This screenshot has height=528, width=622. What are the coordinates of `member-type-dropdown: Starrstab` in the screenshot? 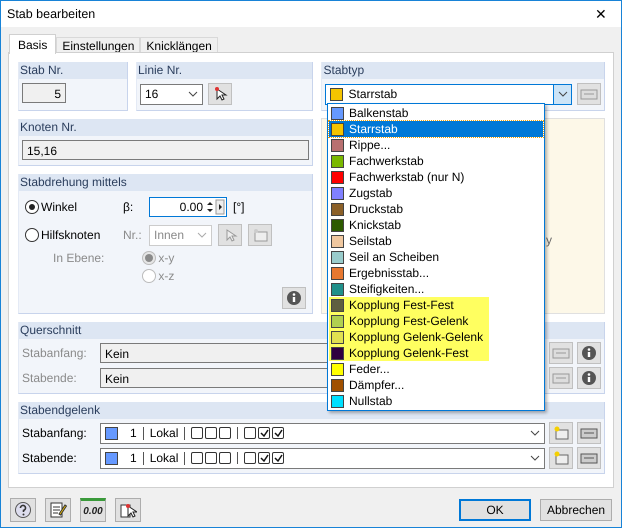 It's located at (448, 94).